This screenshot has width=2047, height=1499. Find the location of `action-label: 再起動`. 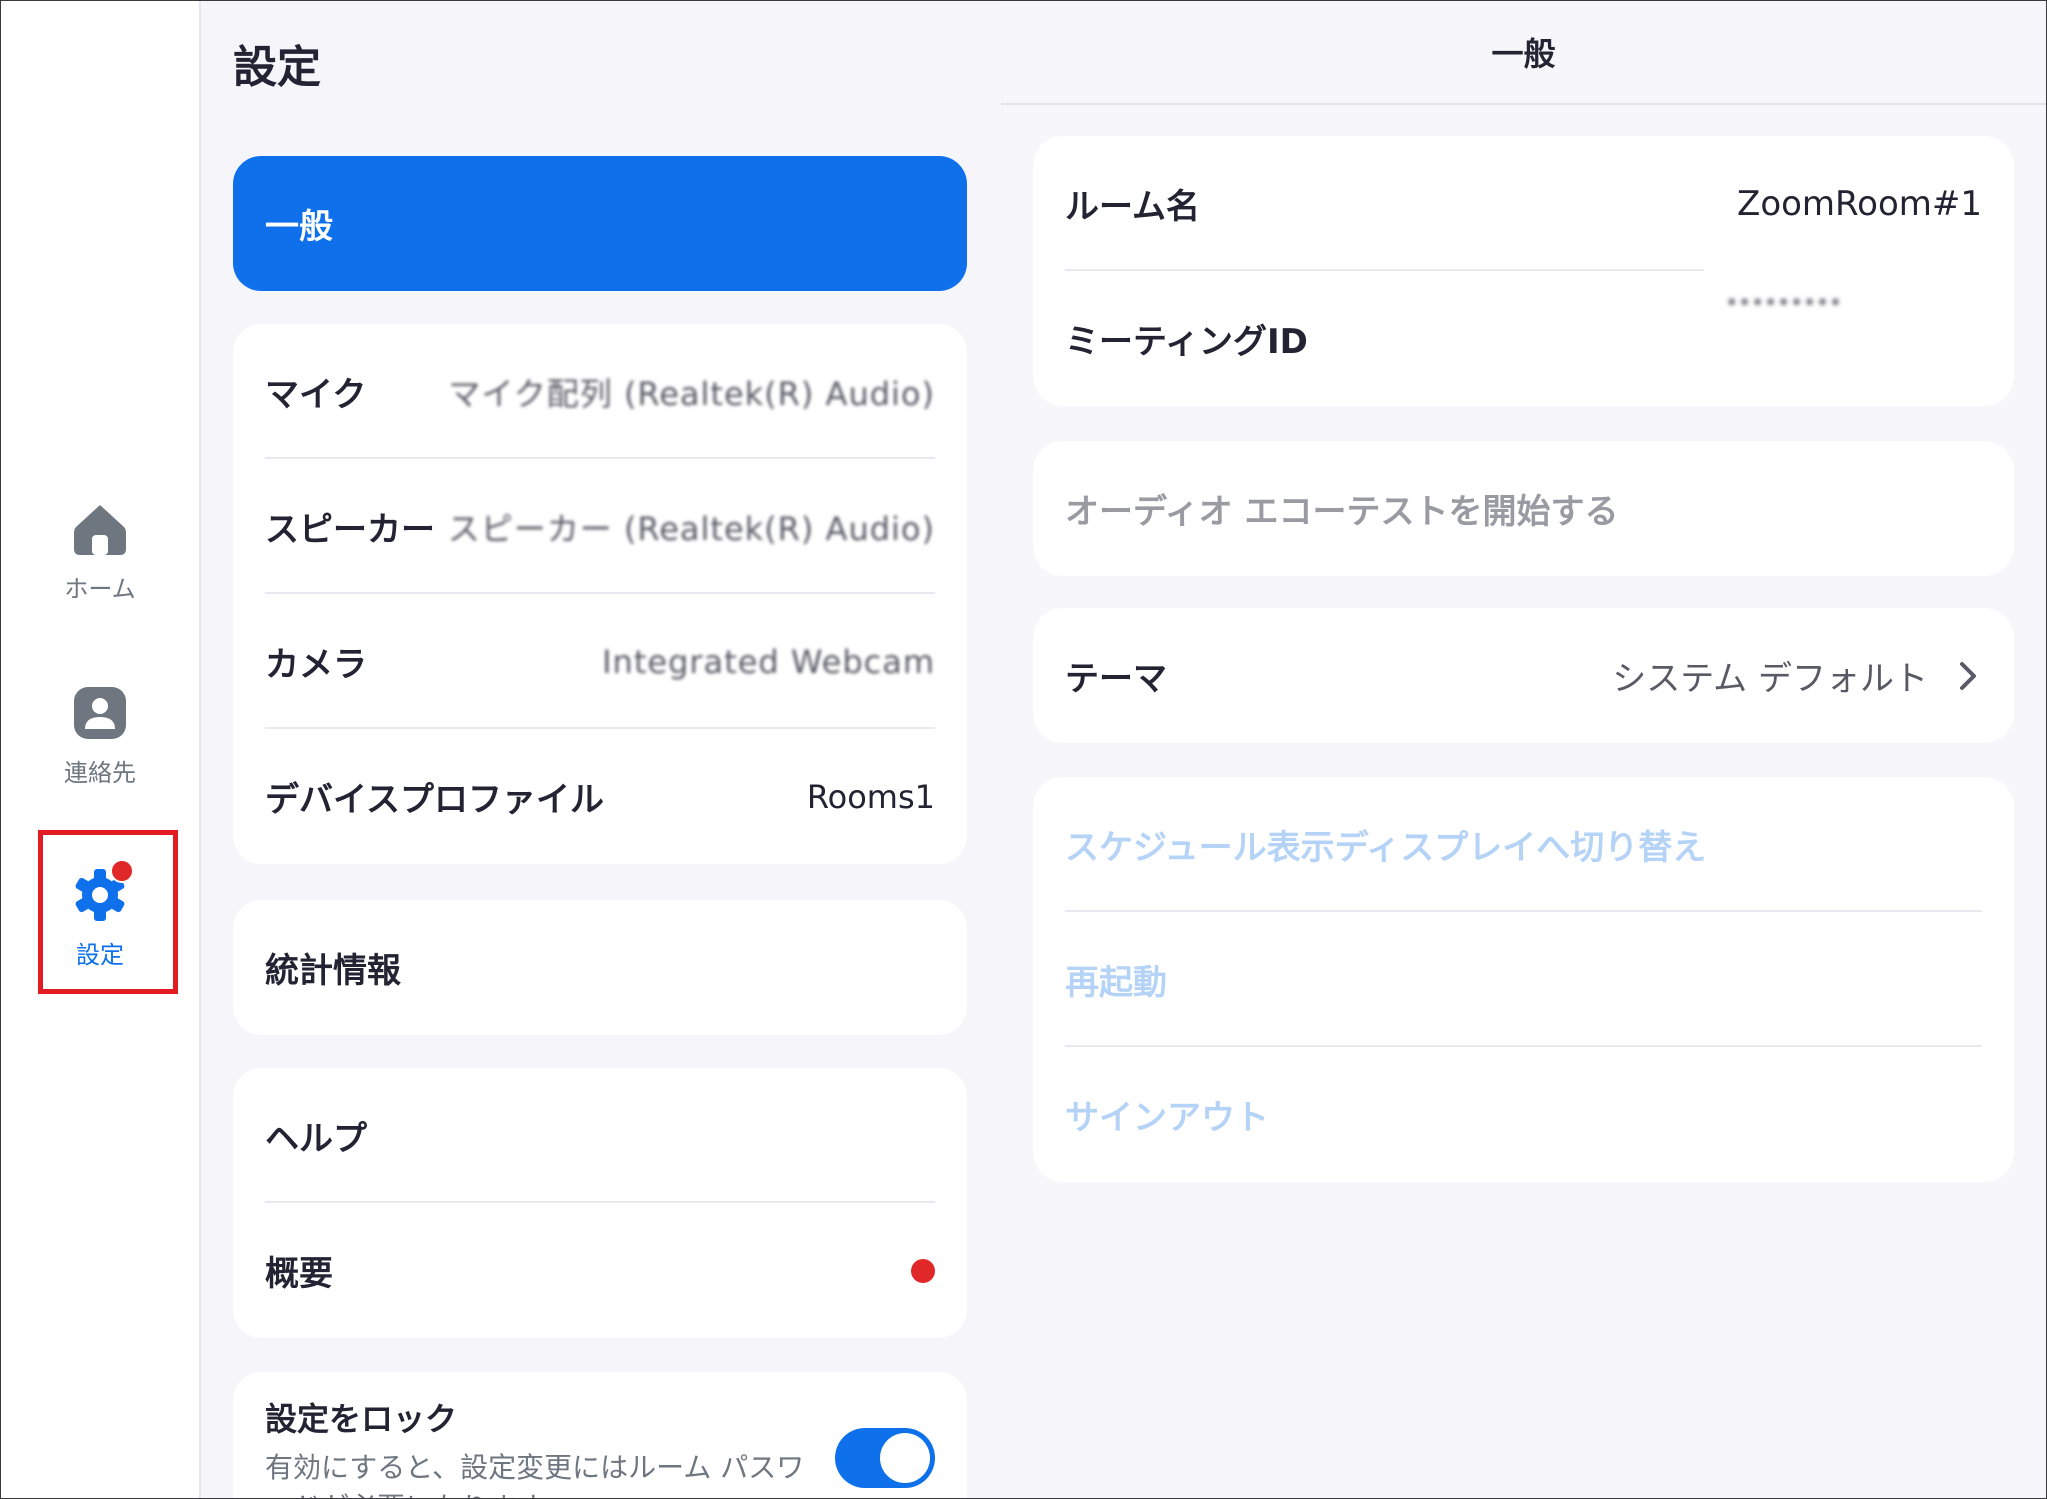

action-label: 再起動 is located at coordinates (1116, 983).